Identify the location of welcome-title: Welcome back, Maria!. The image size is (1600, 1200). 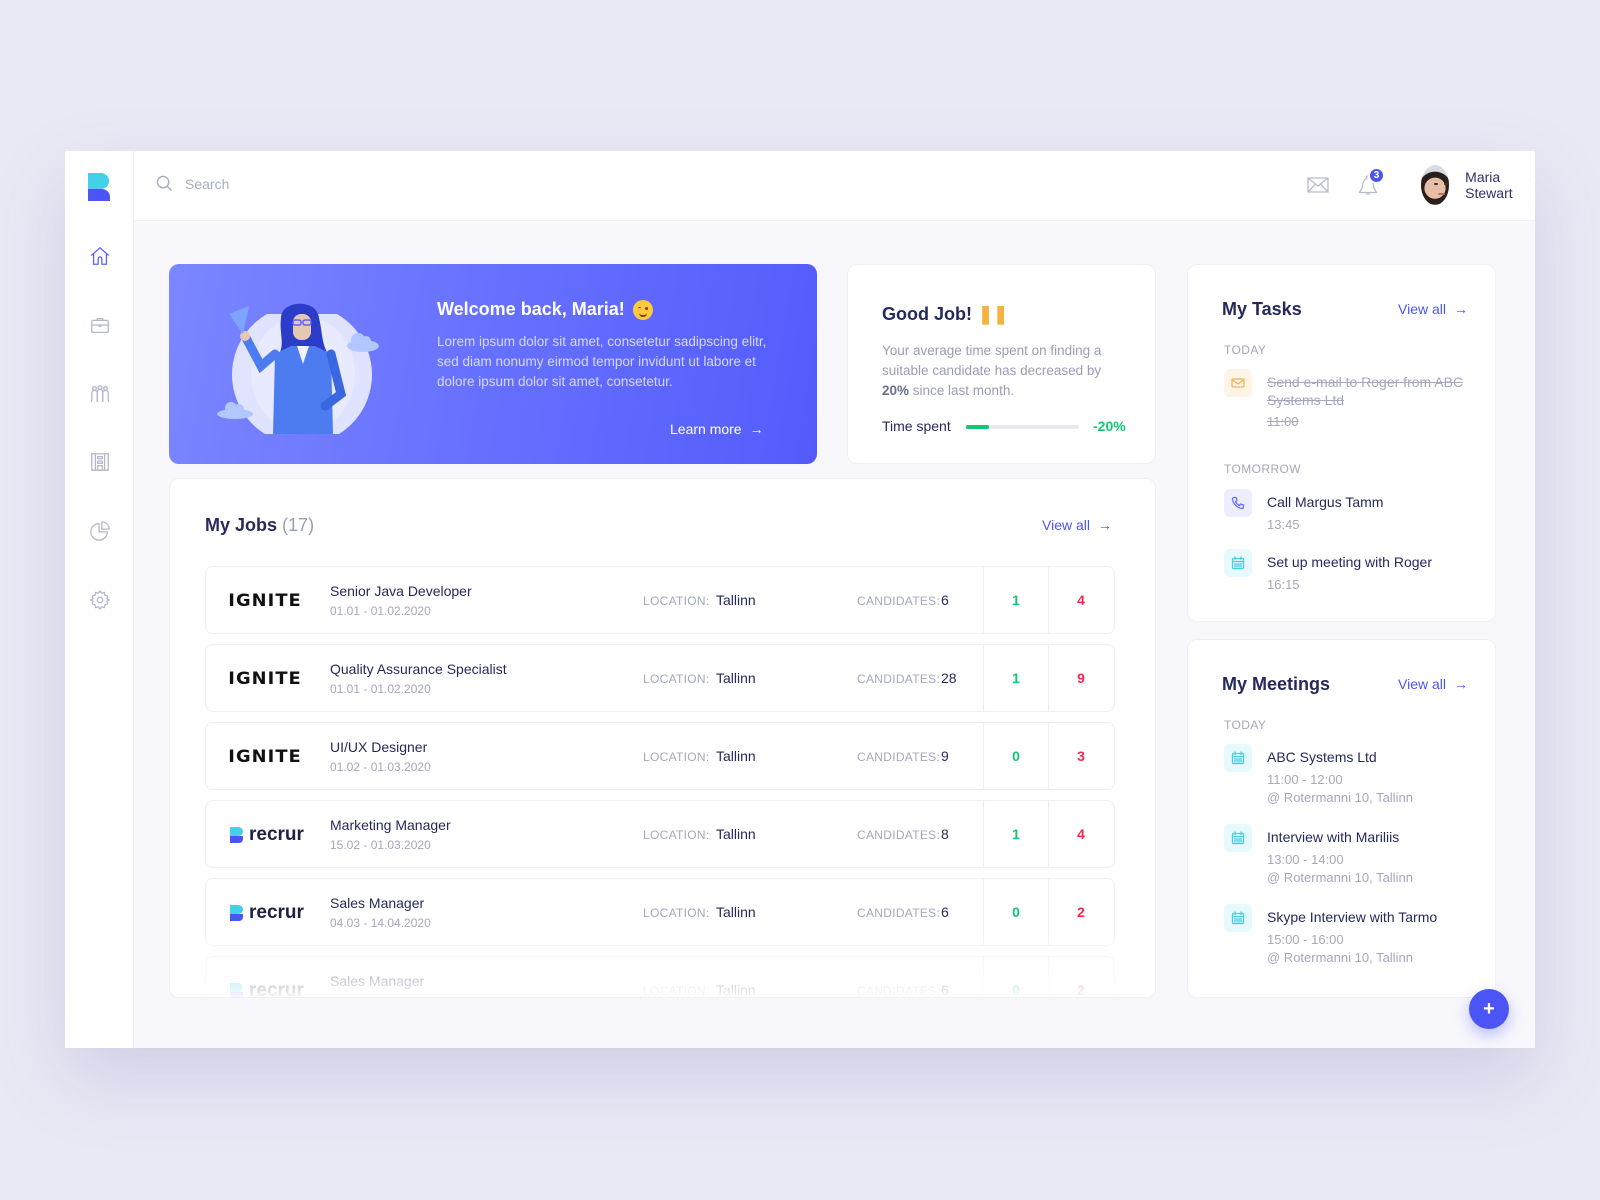
(545, 309).